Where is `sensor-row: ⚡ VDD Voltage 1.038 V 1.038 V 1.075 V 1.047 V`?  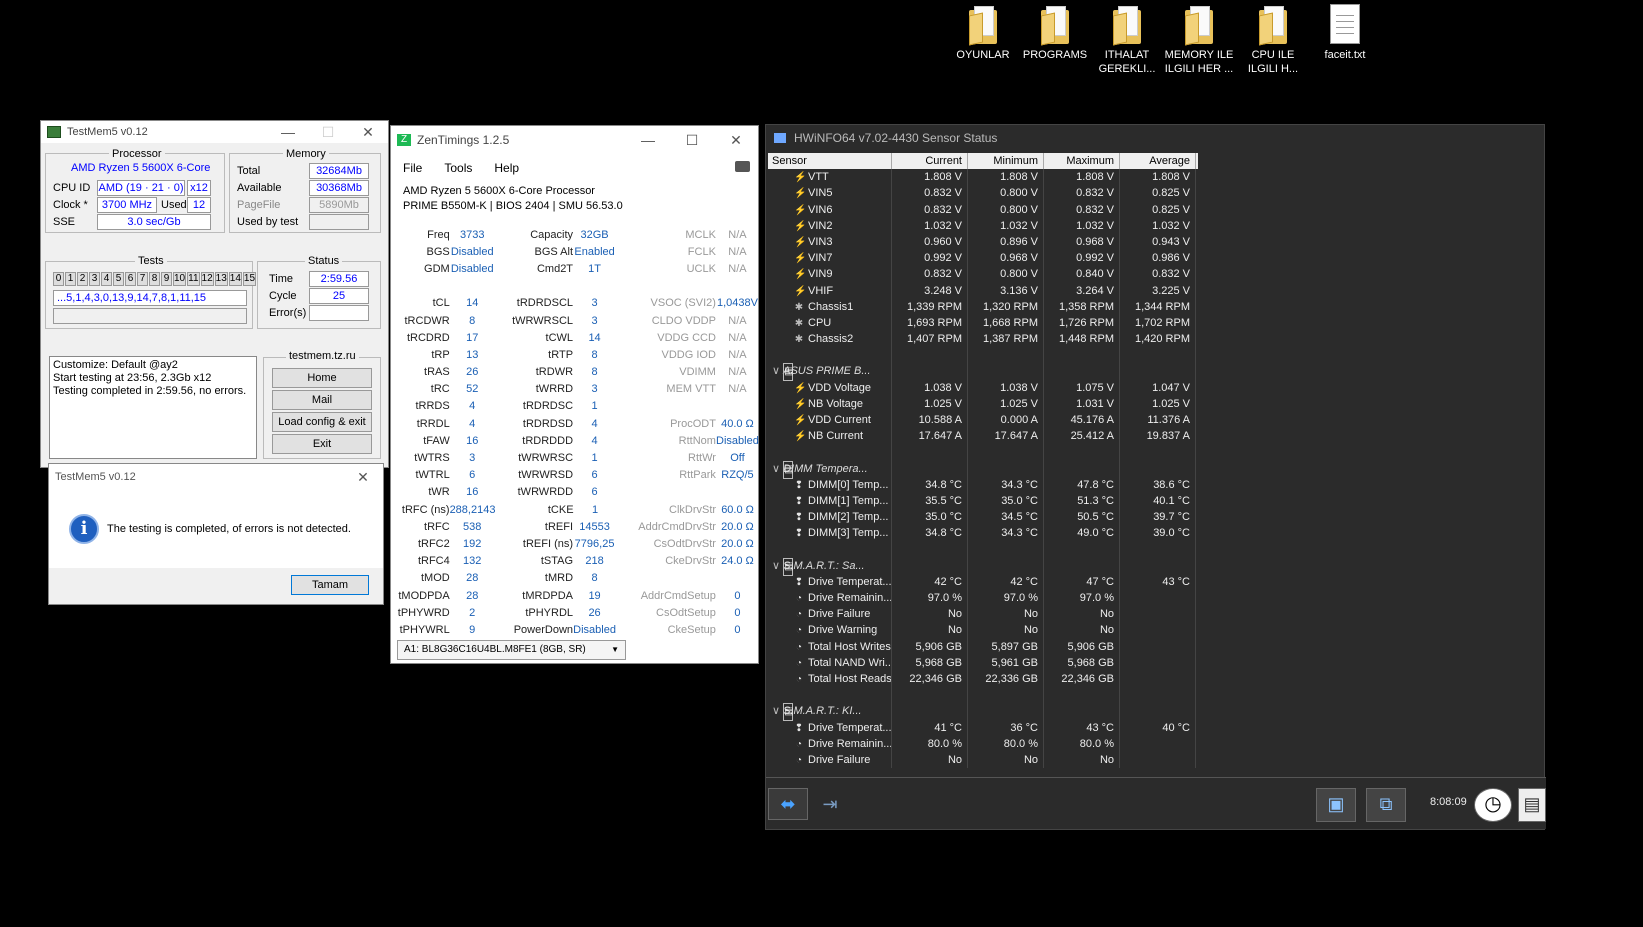
sensor-row: ⚡ VDD Voltage 1.038 V 1.038 V 1.075 V 1.047 V is located at coordinates (983, 387).